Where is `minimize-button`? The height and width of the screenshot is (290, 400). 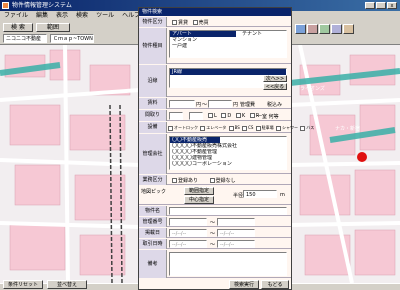 minimize-button is located at coordinates (370, 5).